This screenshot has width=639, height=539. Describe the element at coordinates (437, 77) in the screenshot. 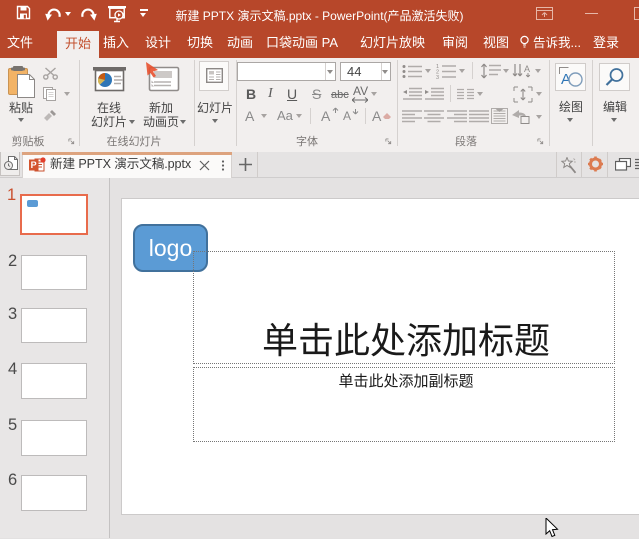

I see `svg-text: 3` at that location.